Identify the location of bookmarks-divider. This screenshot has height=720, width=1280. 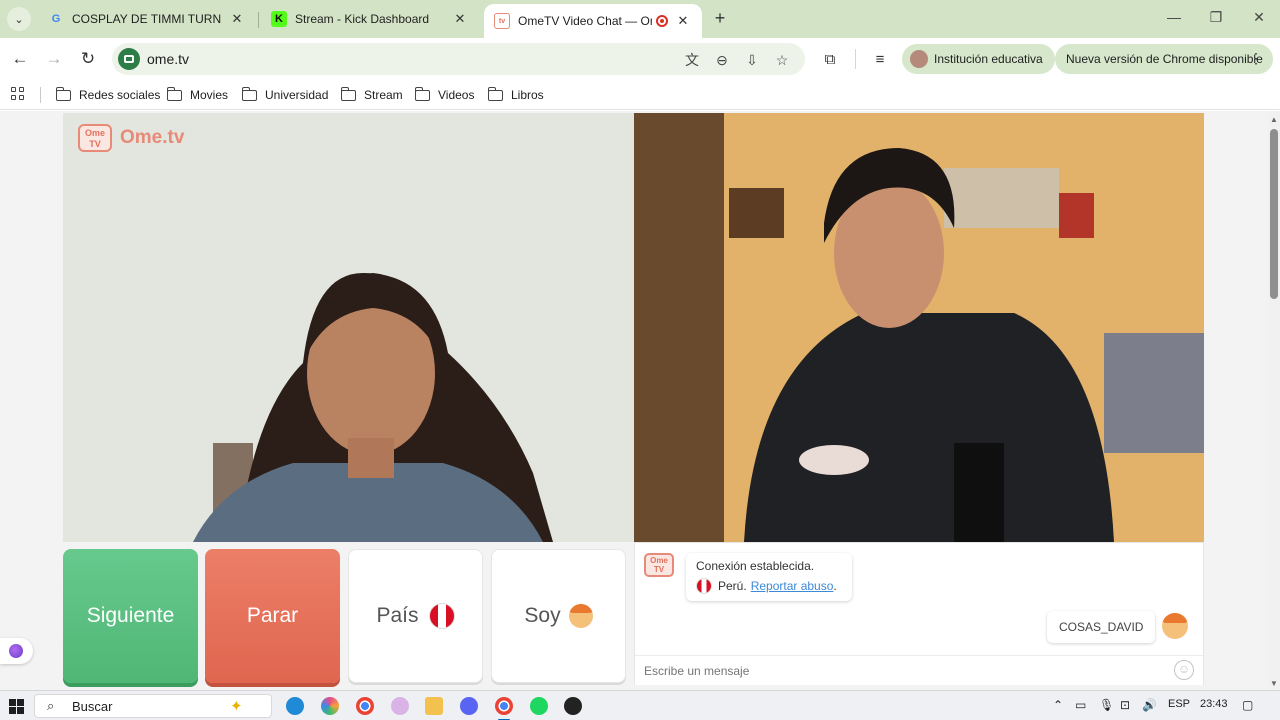
(40, 95).